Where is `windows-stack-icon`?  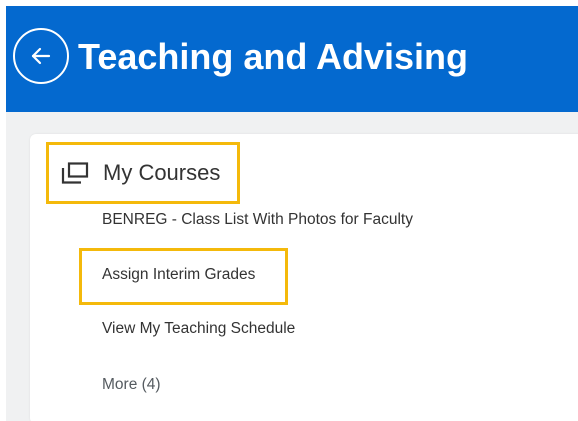 windows-stack-icon is located at coordinates (75, 173).